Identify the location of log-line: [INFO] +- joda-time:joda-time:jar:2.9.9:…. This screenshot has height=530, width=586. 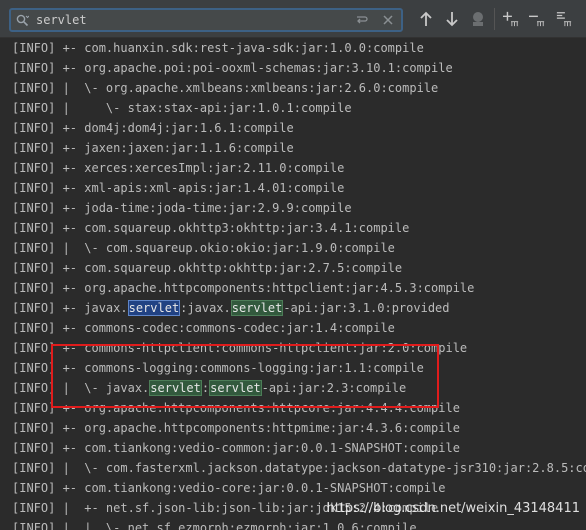
(182, 208).